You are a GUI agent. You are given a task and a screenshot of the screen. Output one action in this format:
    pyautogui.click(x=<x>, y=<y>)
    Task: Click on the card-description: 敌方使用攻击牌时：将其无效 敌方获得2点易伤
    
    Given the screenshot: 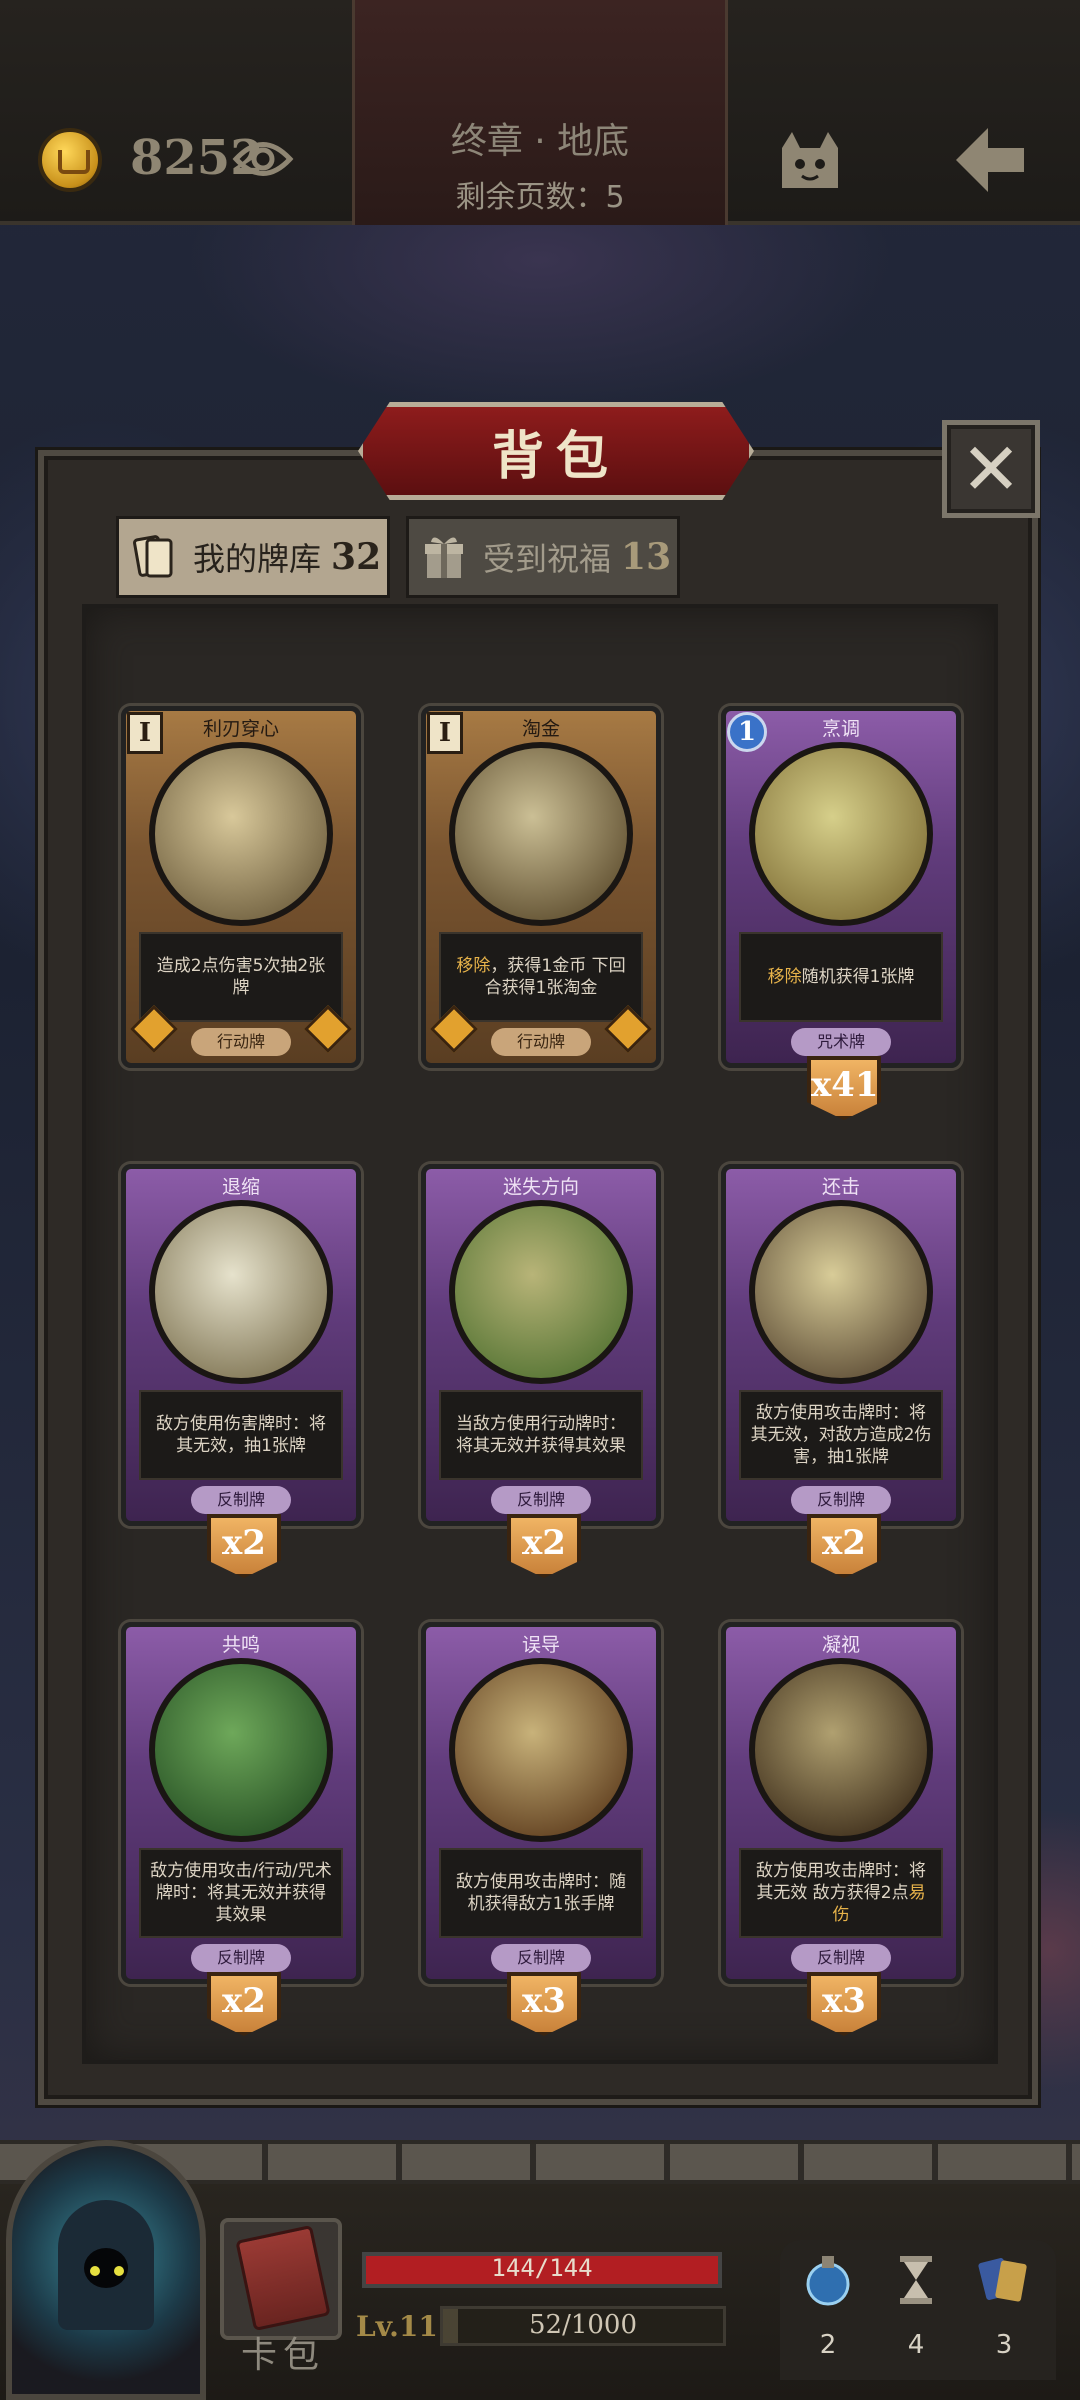 What is the action you would take?
    pyautogui.click(x=841, y=1893)
    